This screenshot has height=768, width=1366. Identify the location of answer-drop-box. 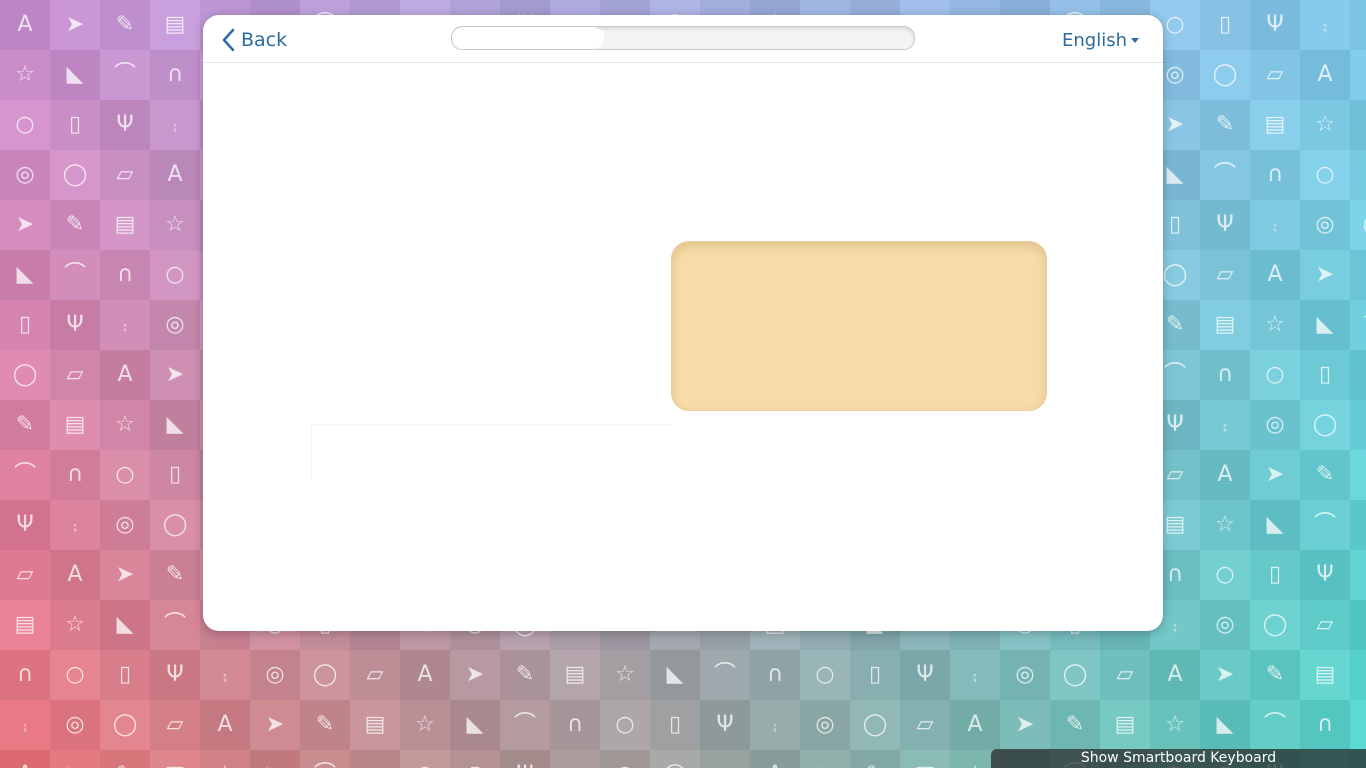
(859, 326).